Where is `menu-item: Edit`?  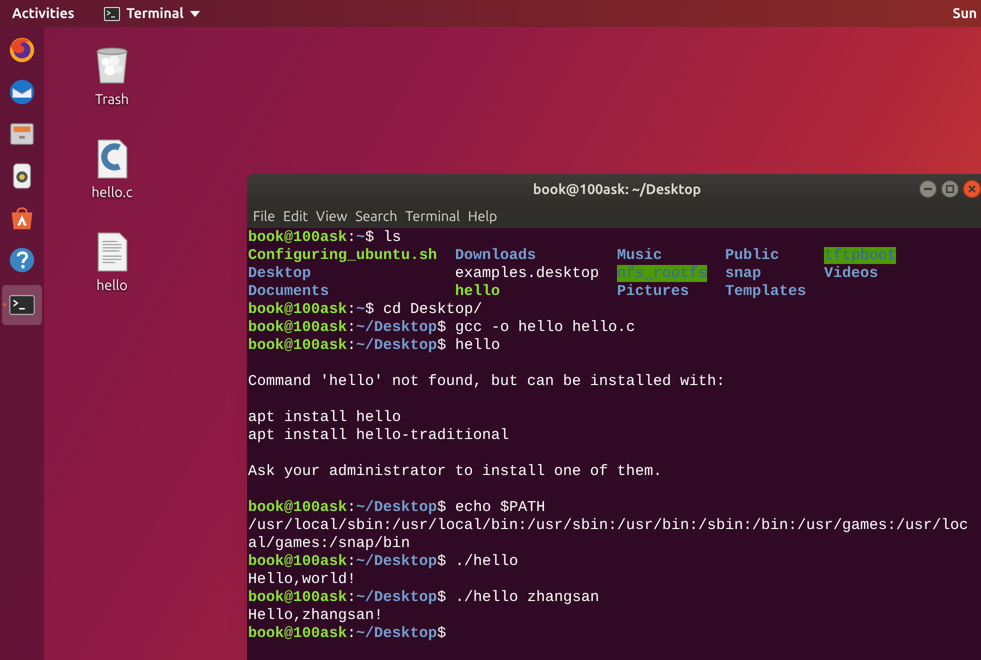
menu-item: Edit is located at coordinates (295, 216).